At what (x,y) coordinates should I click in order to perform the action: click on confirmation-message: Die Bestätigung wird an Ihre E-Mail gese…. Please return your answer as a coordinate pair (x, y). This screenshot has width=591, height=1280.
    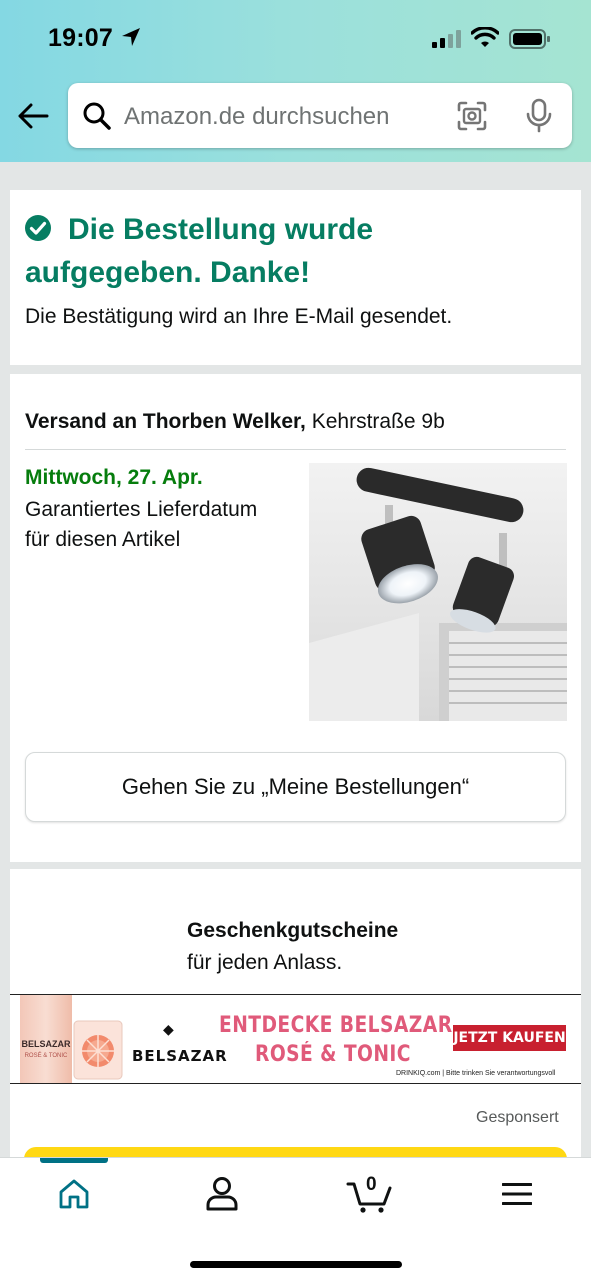
    Looking at the image, I should click on (239, 316).